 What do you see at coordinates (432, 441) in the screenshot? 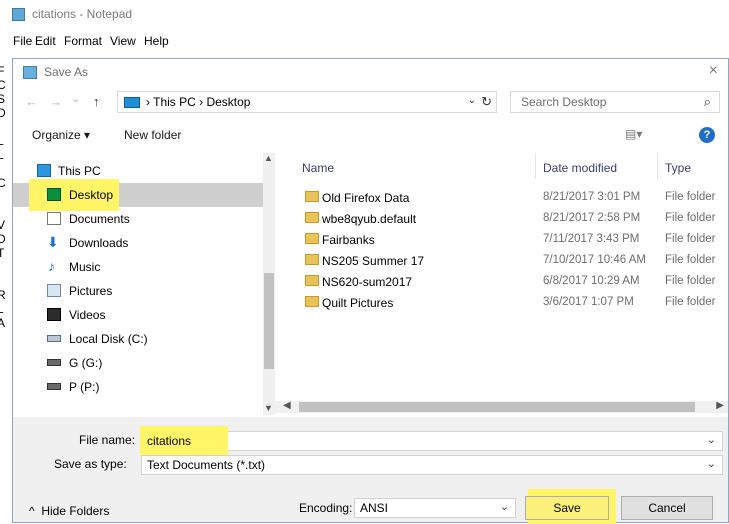
I see `file-name-field: citations ⌄` at bounding box center [432, 441].